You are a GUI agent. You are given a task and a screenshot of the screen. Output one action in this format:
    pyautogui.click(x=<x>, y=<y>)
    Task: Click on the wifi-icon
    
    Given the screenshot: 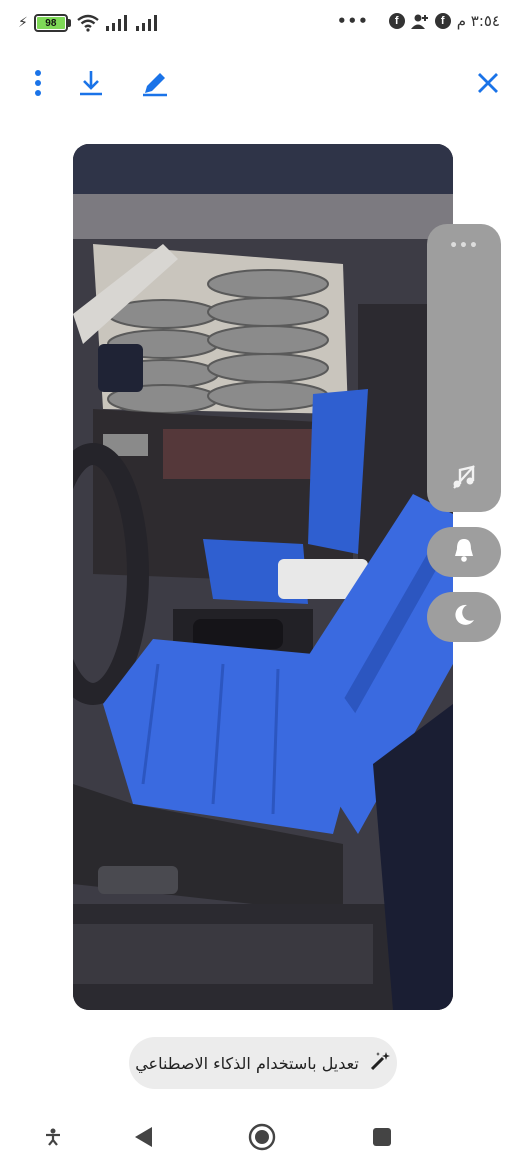 What is the action you would take?
    pyautogui.click(x=88, y=23)
    